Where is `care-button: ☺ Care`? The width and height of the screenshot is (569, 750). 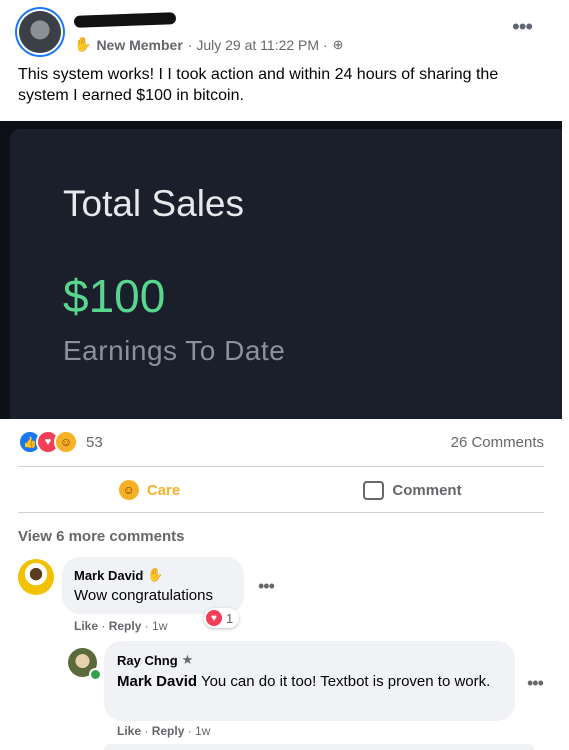 care-button: ☺ Care is located at coordinates (149, 490).